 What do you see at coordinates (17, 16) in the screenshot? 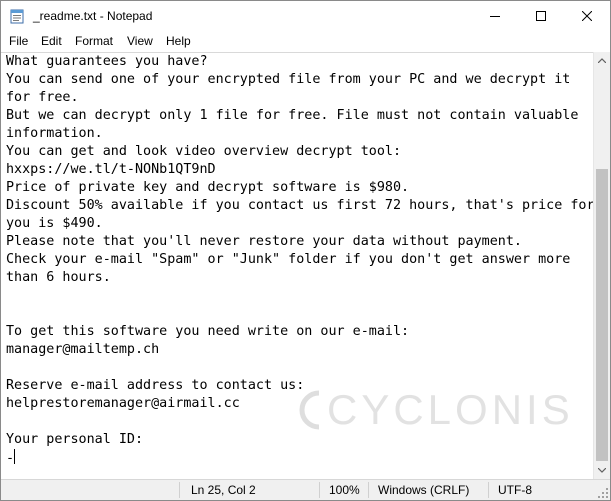
I see `notepad-icon` at bounding box center [17, 16].